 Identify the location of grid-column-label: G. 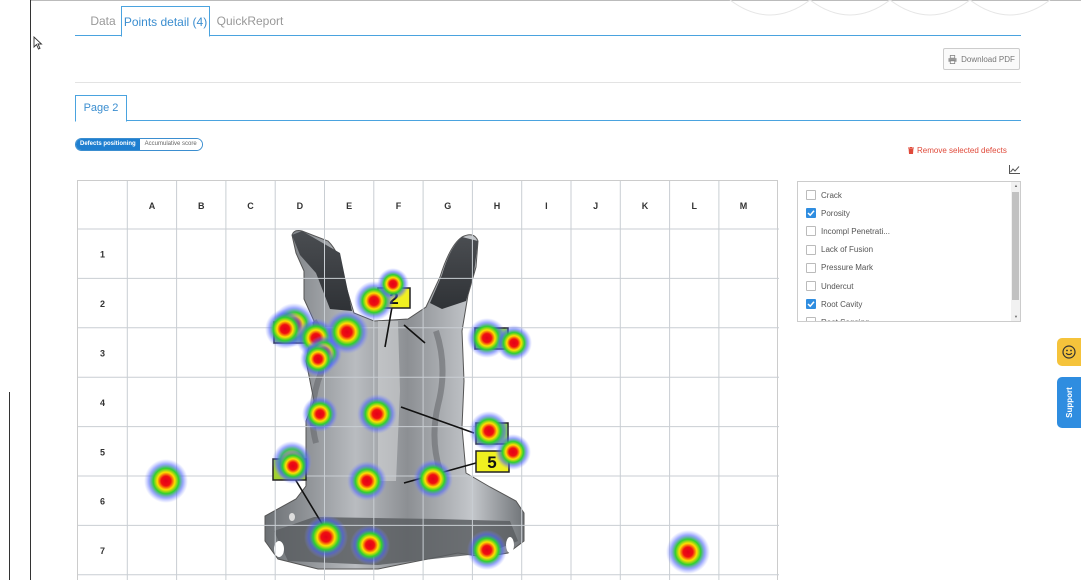
(447, 206).